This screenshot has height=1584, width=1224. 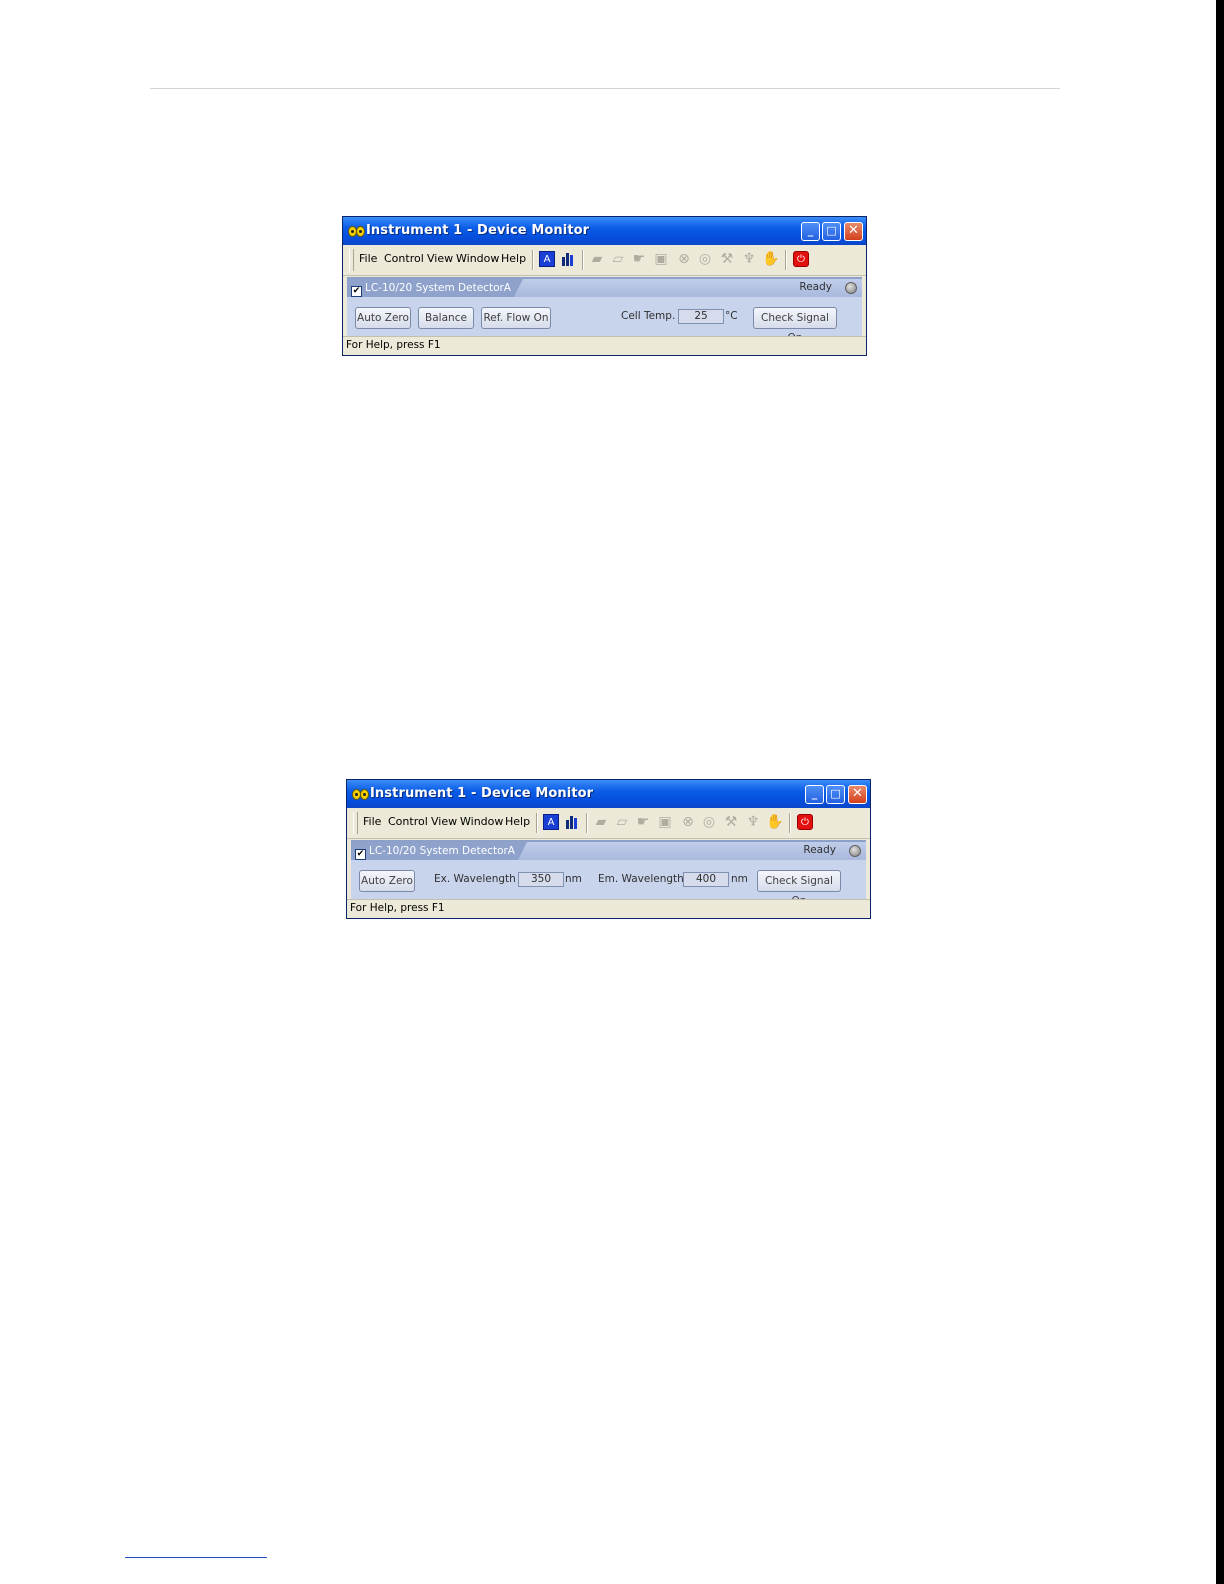 What do you see at coordinates (652, 316) in the screenshot?
I see `cell-temp-label: Cell Temp. :` at bounding box center [652, 316].